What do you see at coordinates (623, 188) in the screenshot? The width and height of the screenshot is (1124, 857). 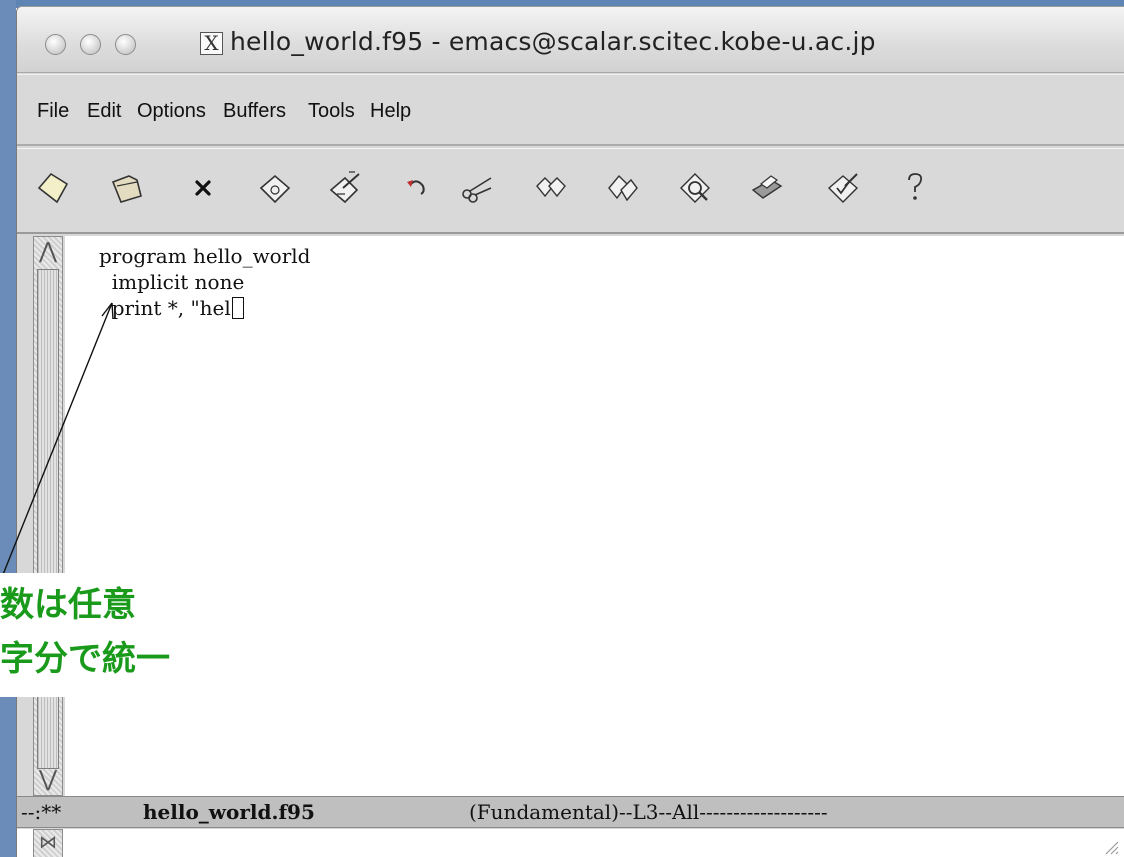 I see `paste-icon` at bounding box center [623, 188].